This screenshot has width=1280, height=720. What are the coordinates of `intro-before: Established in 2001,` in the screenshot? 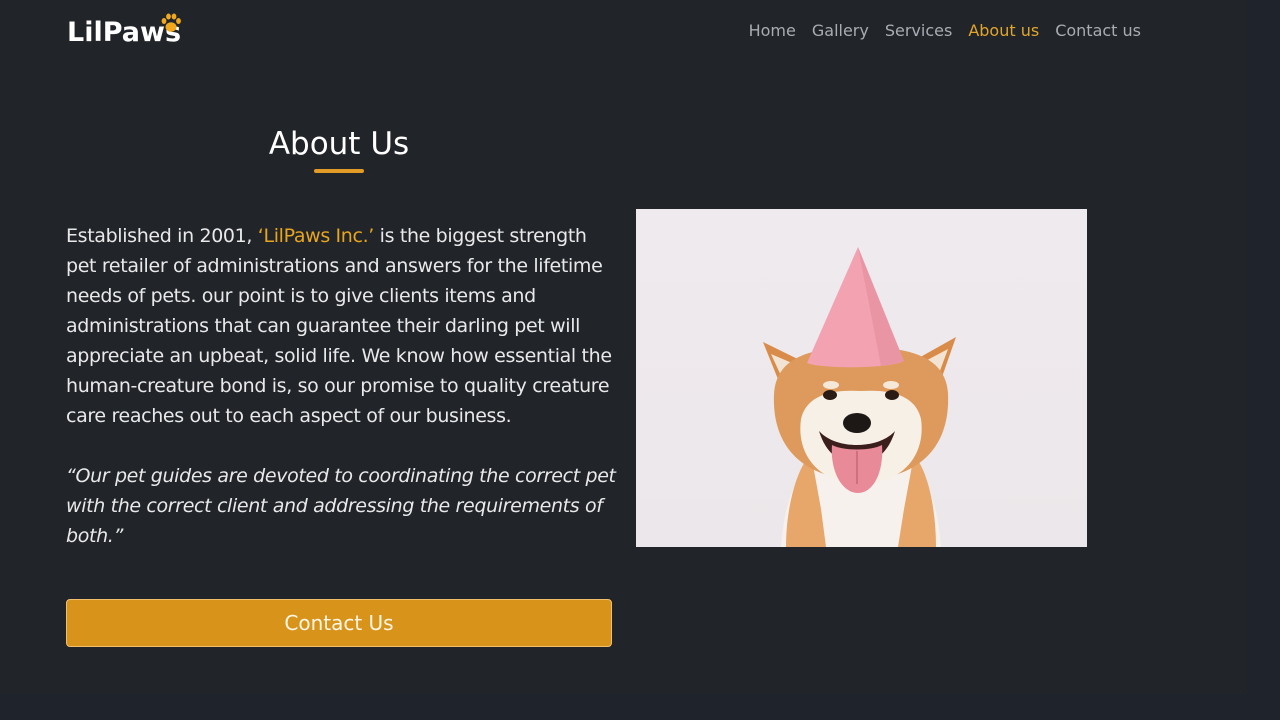 It's located at (162, 236).